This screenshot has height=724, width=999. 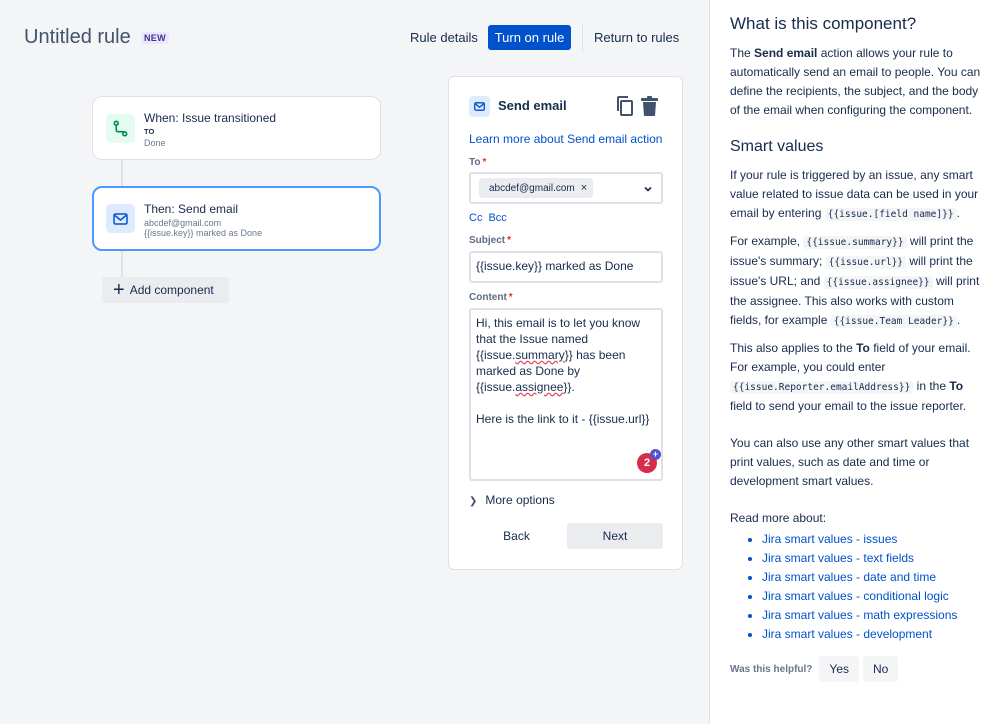 I want to click on back-button: Back, so click(x=516, y=536).